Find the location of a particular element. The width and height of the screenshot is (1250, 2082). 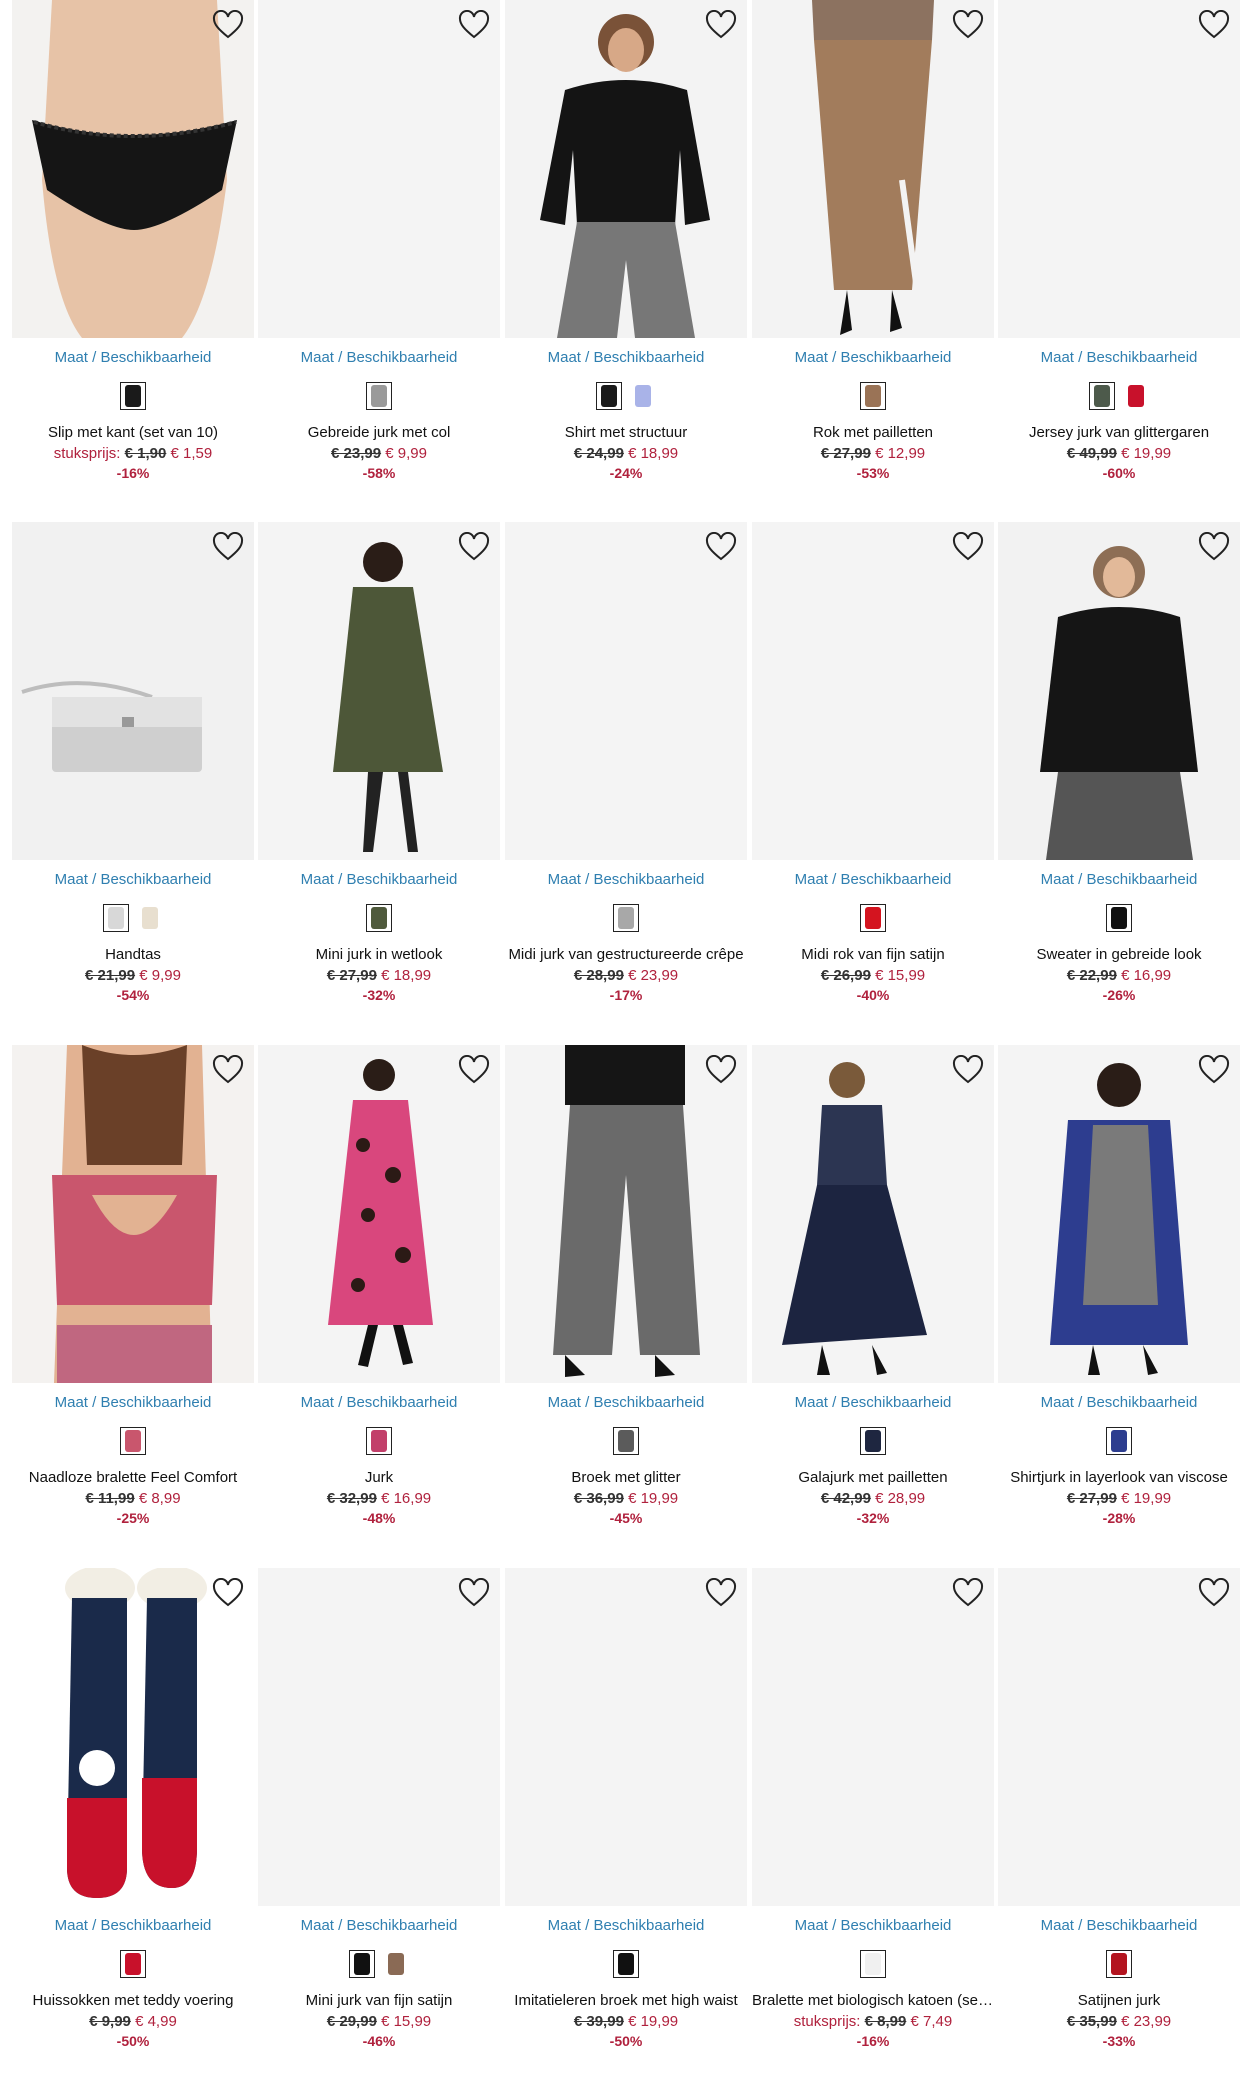

product-name: Satijnen jurk is located at coordinates (1119, 2000).